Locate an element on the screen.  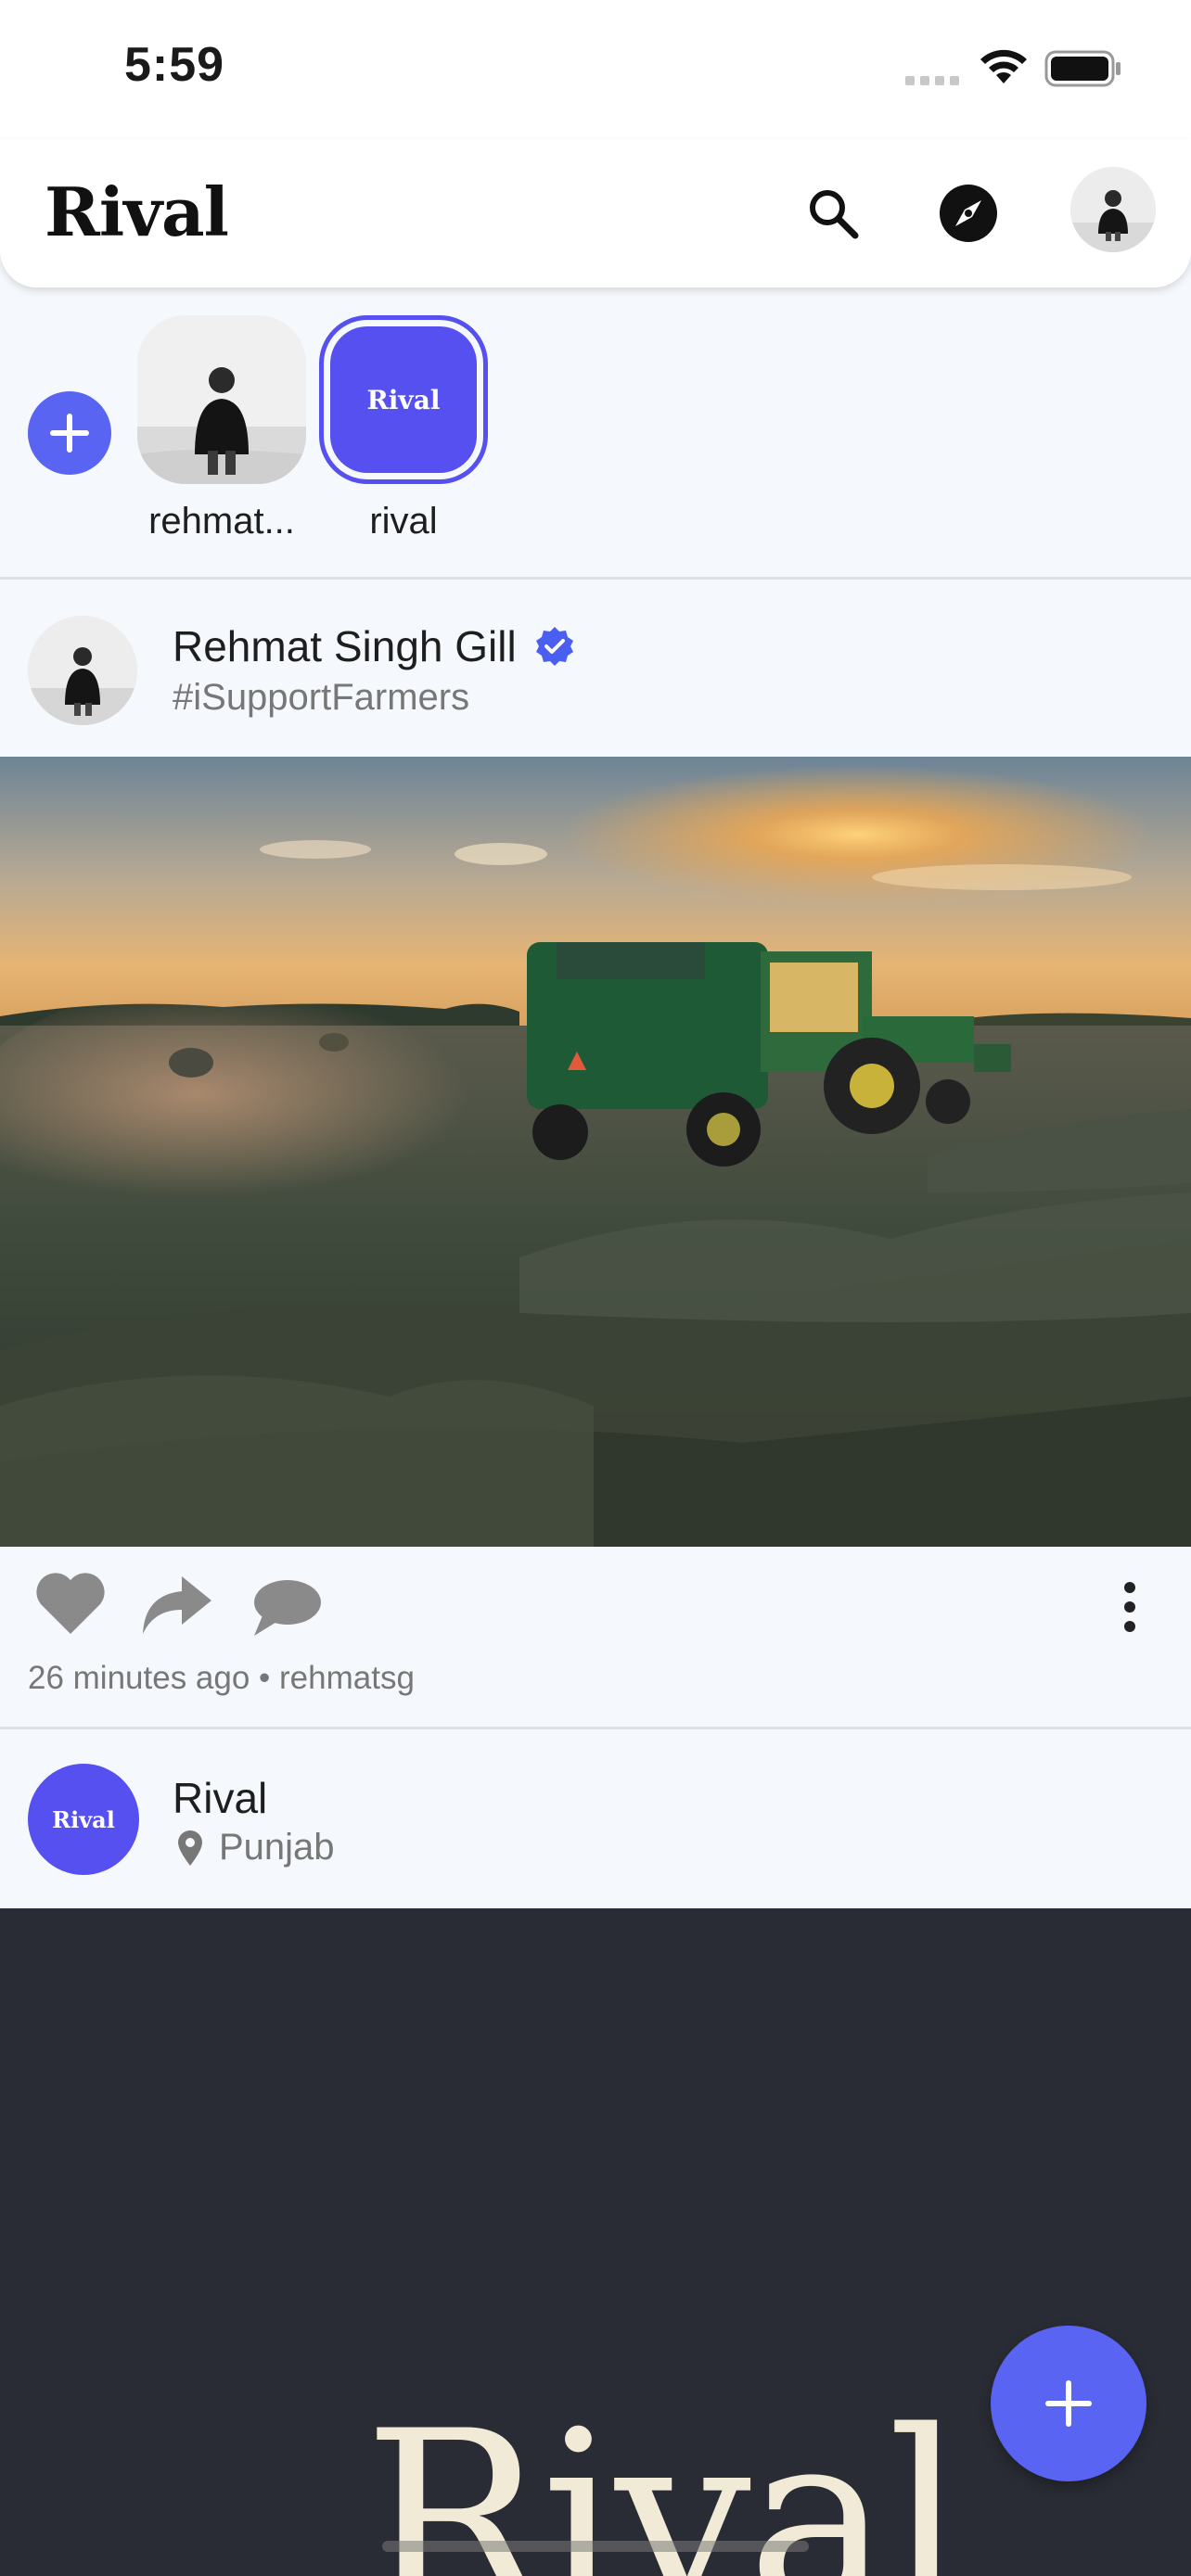
search-button is located at coordinates (833, 213).